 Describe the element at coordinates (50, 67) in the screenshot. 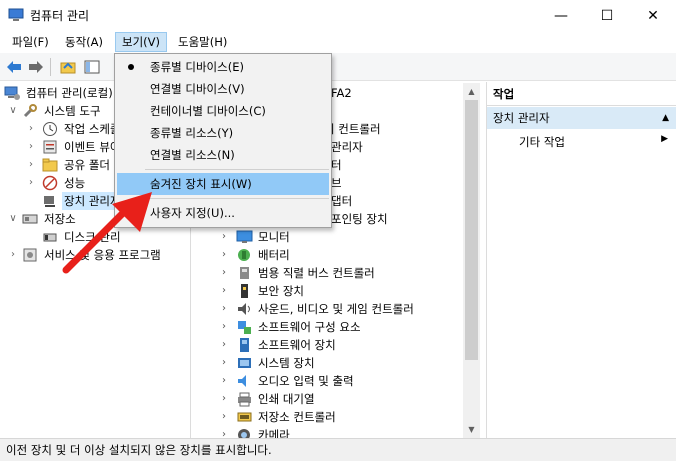

I see `toolbar-separator` at that location.